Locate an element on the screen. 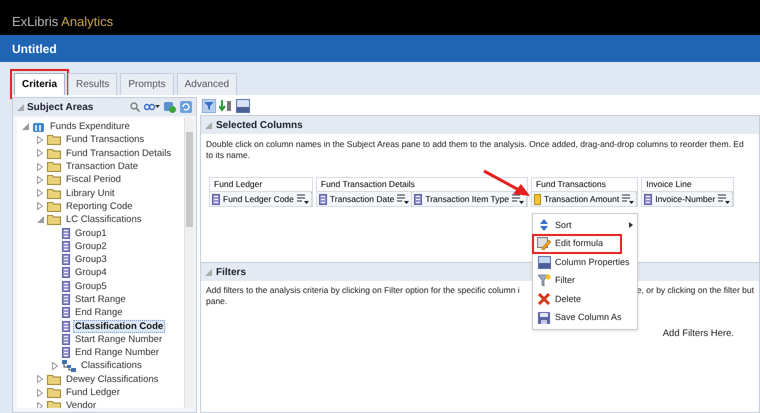  tree-item: Group5 is located at coordinates (91, 286).